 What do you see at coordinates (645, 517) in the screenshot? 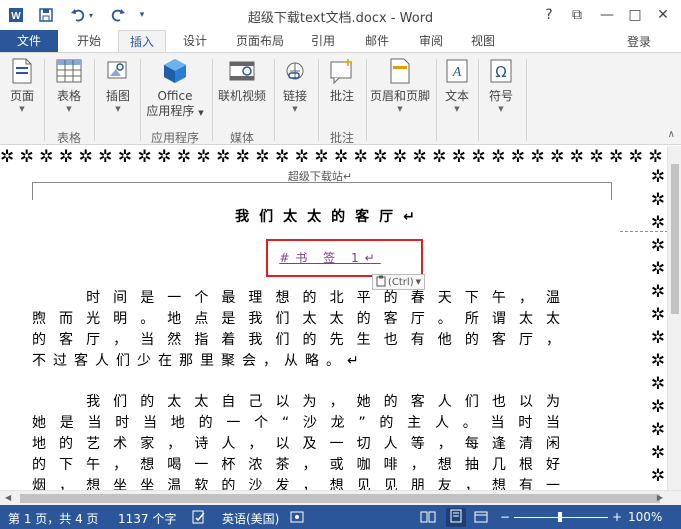
I see `zoom-level: 100%` at bounding box center [645, 517].